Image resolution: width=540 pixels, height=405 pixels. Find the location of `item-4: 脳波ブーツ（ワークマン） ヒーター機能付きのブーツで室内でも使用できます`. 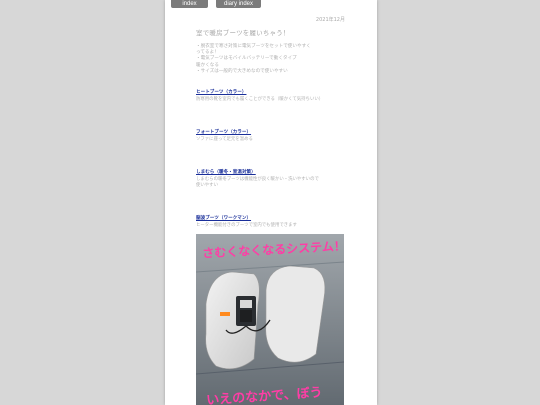

item-4: 脳波ブーツ（ワークマン） ヒーター機能付きのブーツで室内でも使用できます is located at coordinates (270, 216).